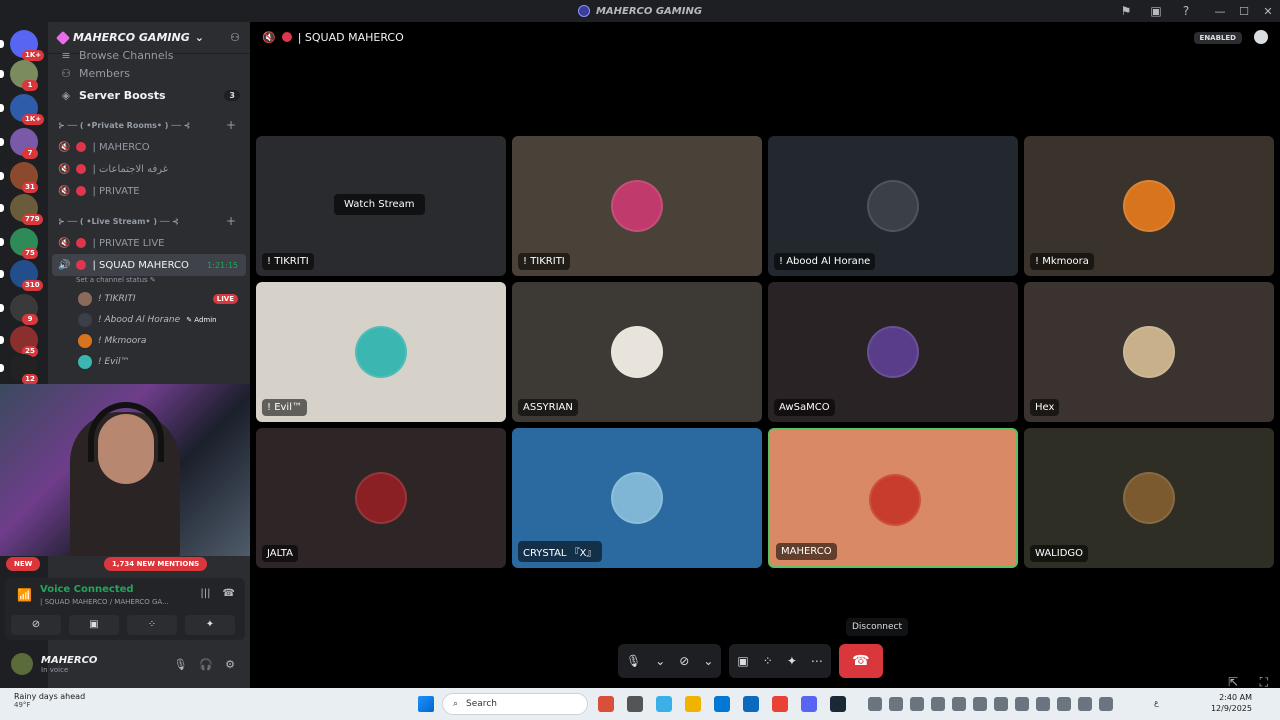 The width and height of the screenshot is (1280, 720). What do you see at coordinates (381, 352) in the screenshot?
I see `participant-tile: ! Evil™` at bounding box center [381, 352].